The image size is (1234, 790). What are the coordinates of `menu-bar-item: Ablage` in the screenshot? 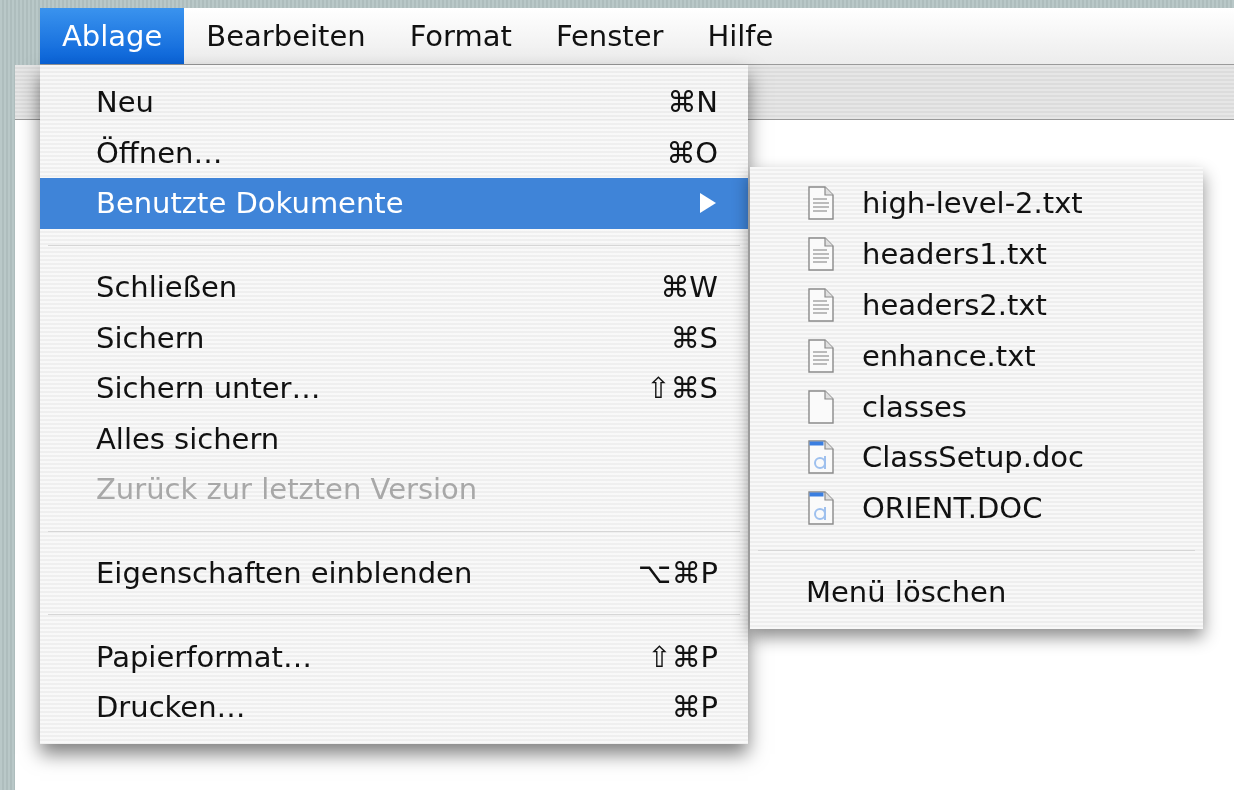 It's located at (112, 36).